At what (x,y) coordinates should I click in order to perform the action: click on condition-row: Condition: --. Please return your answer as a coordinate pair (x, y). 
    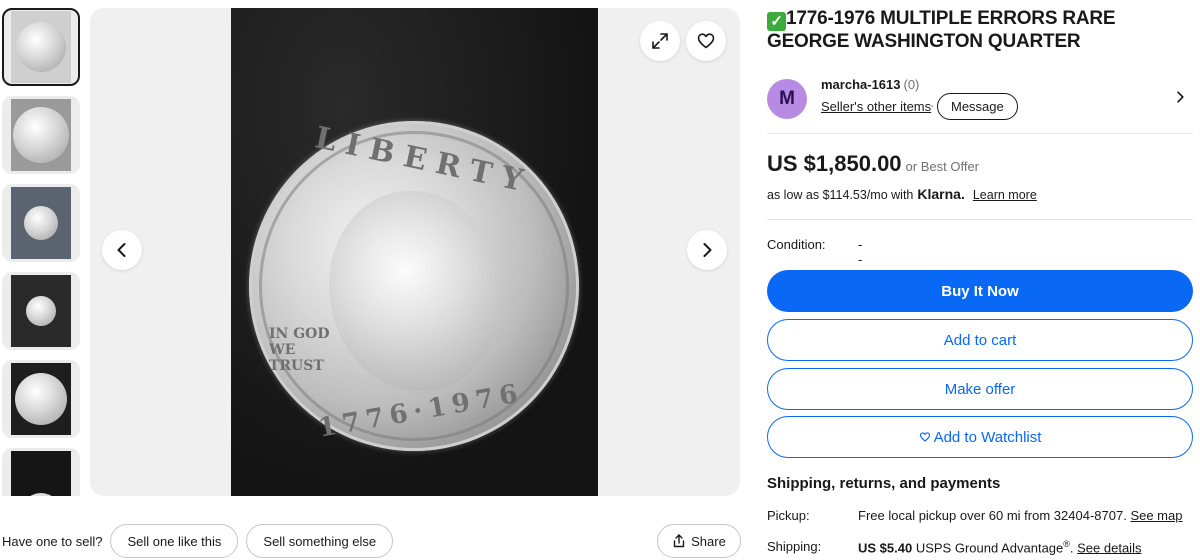
    Looking at the image, I should click on (814, 252).